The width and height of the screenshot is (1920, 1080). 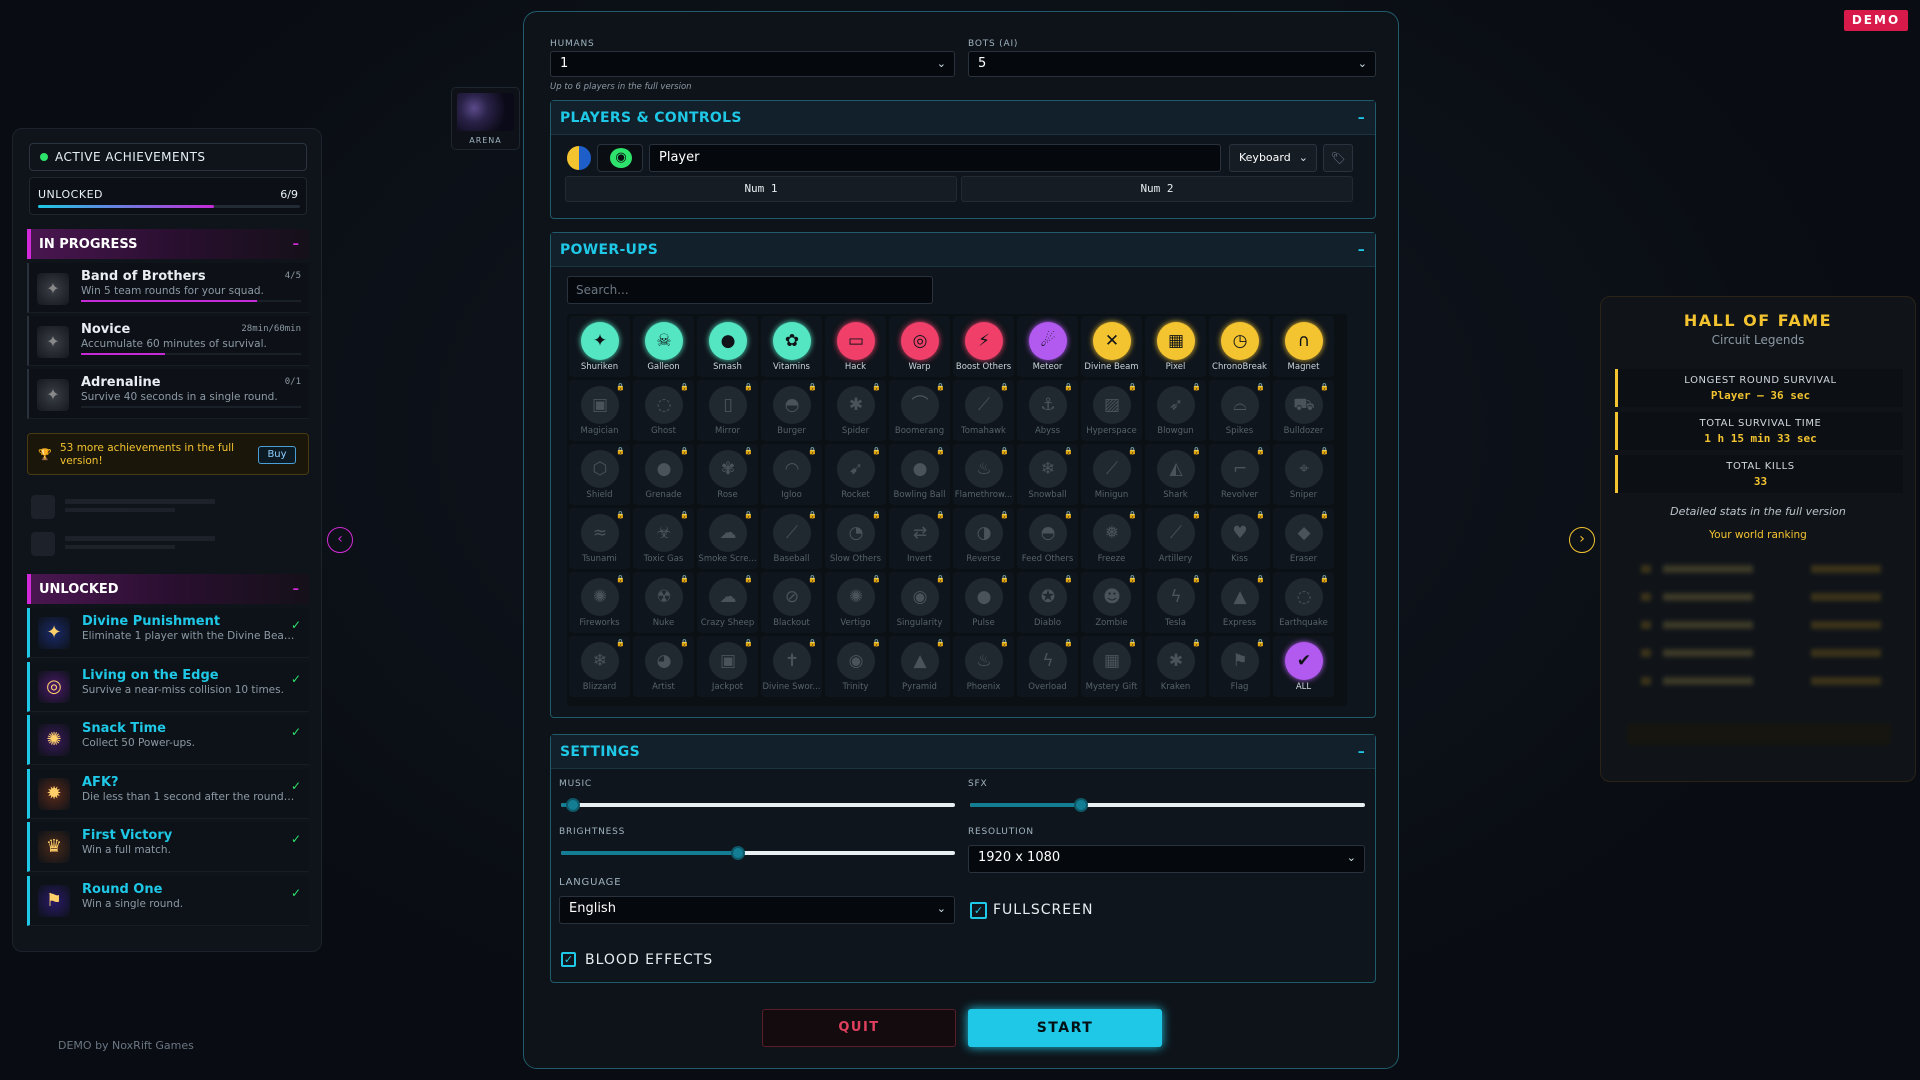 I want to click on powerup-tile: ⌒ Boomerang 🔒, so click(x=919, y=410).